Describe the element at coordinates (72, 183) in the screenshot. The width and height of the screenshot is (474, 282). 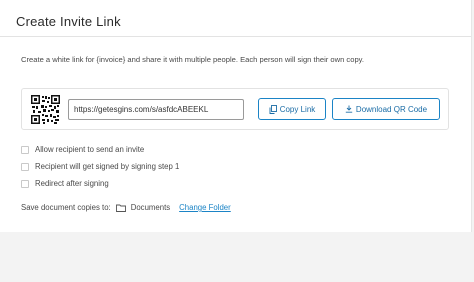
I see `option-label: Redirect after signing` at that location.